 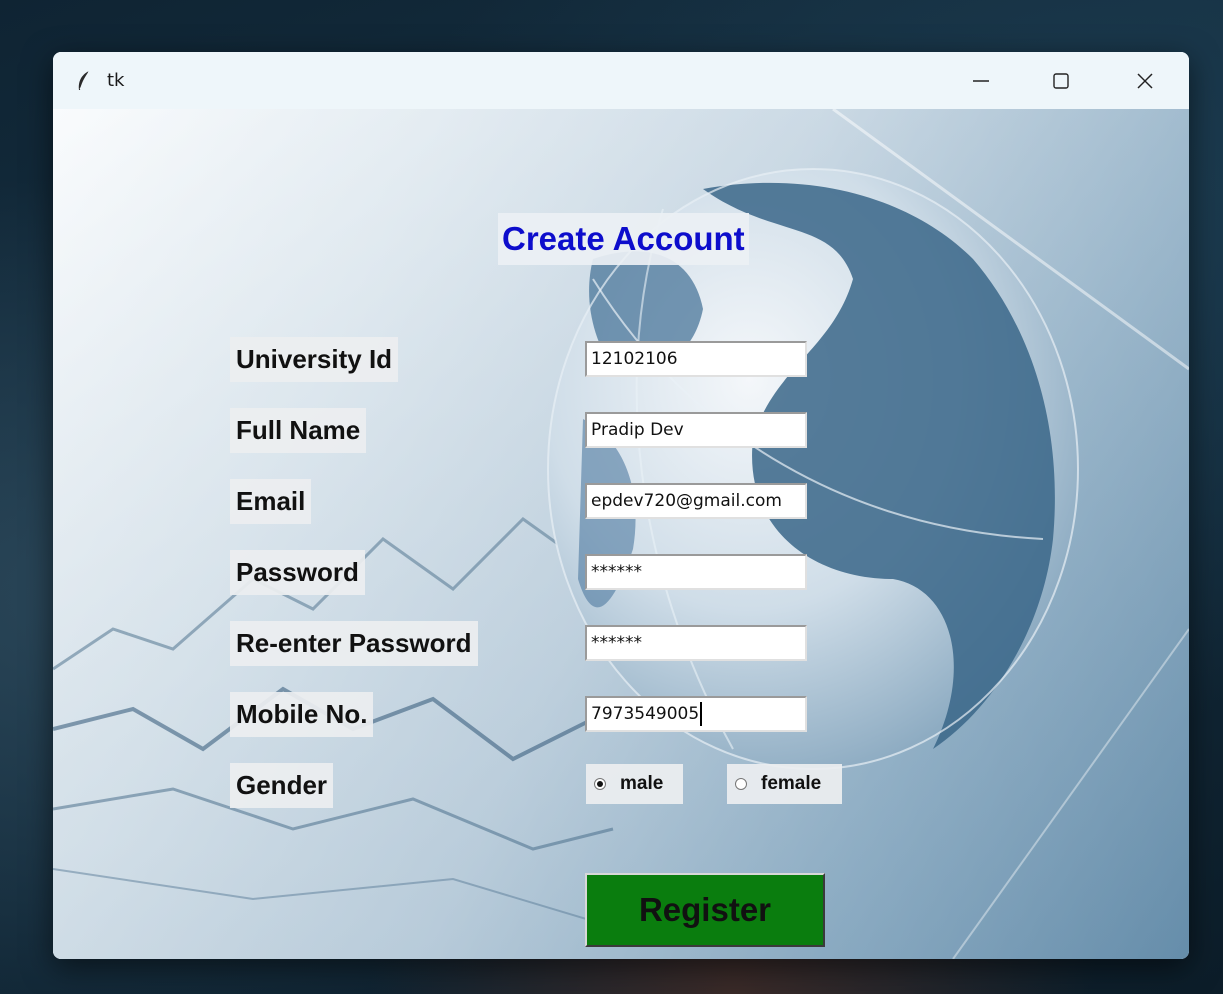 I want to click on mobile-input: 7973549005, so click(x=696, y=714).